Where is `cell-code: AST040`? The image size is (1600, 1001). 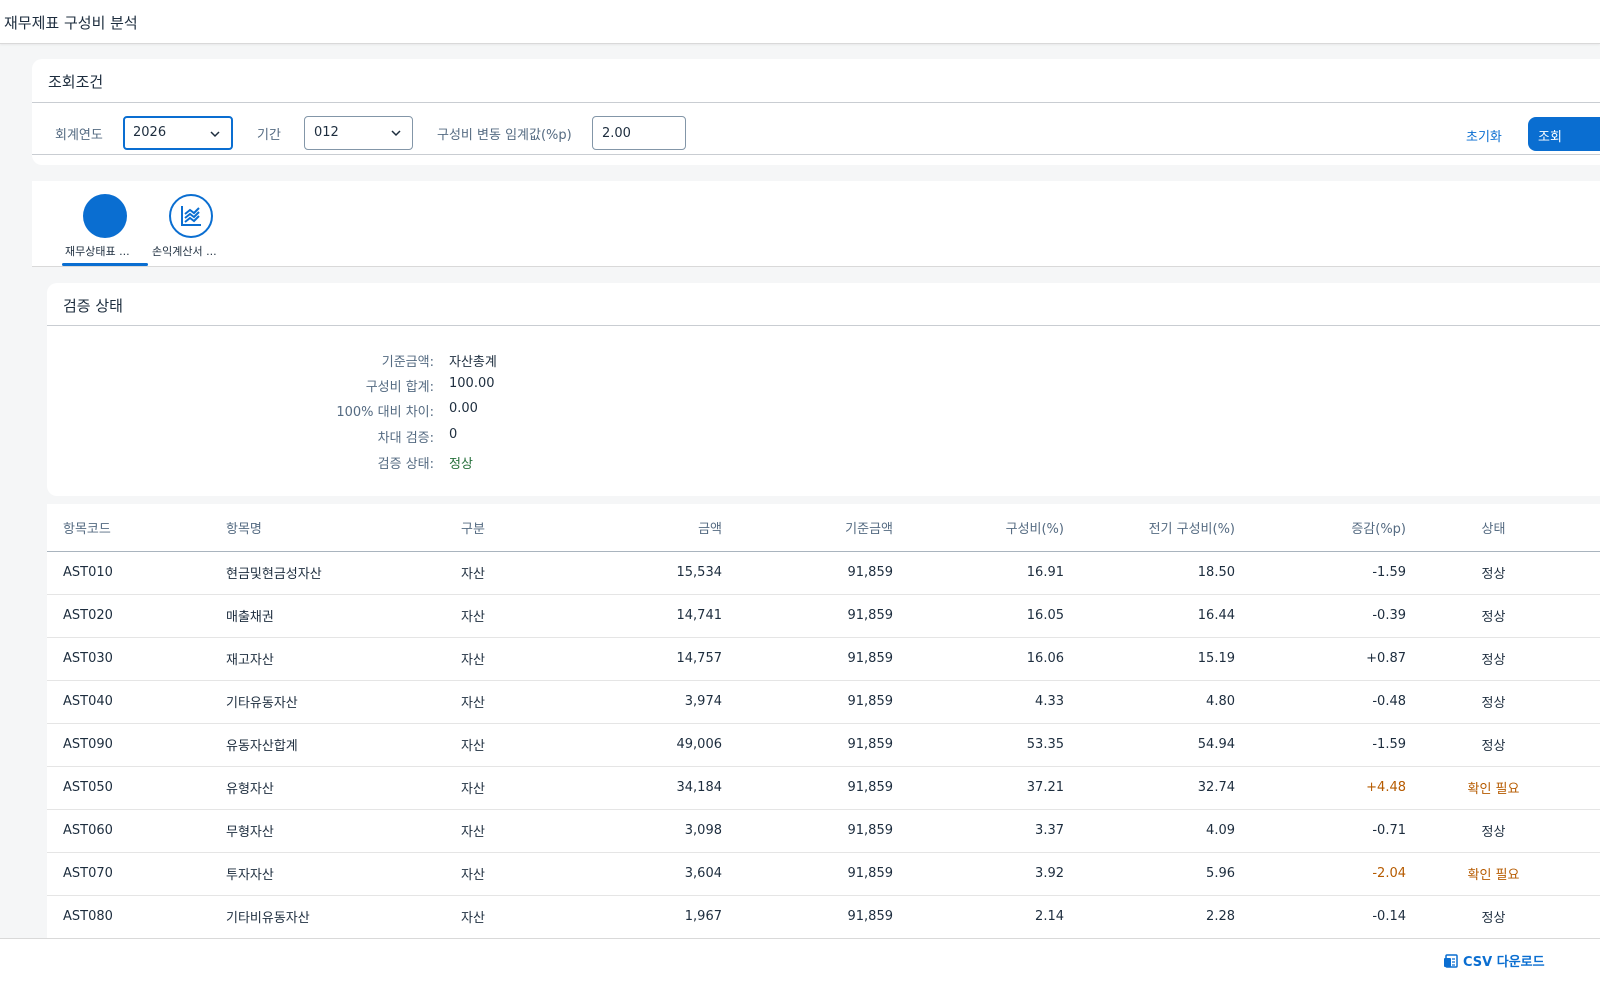 cell-code: AST040 is located at coordinates (88, 701).